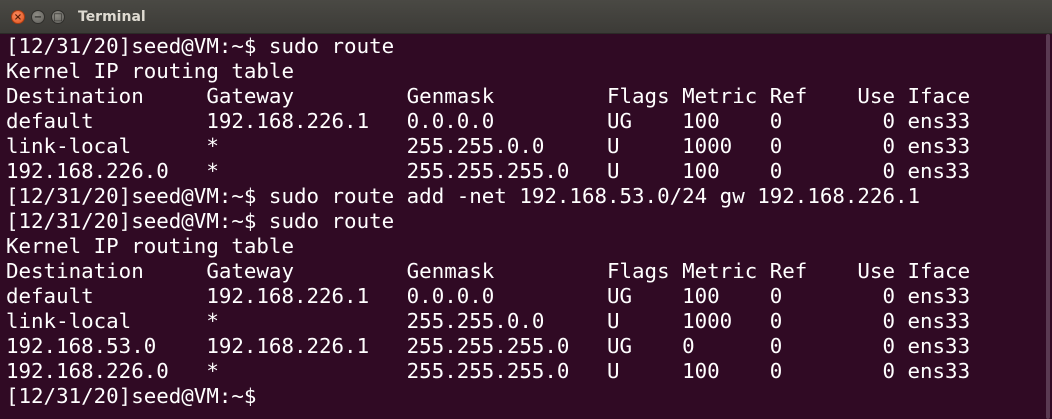  I want to click on maximize-icon: □, so click(58, 17).